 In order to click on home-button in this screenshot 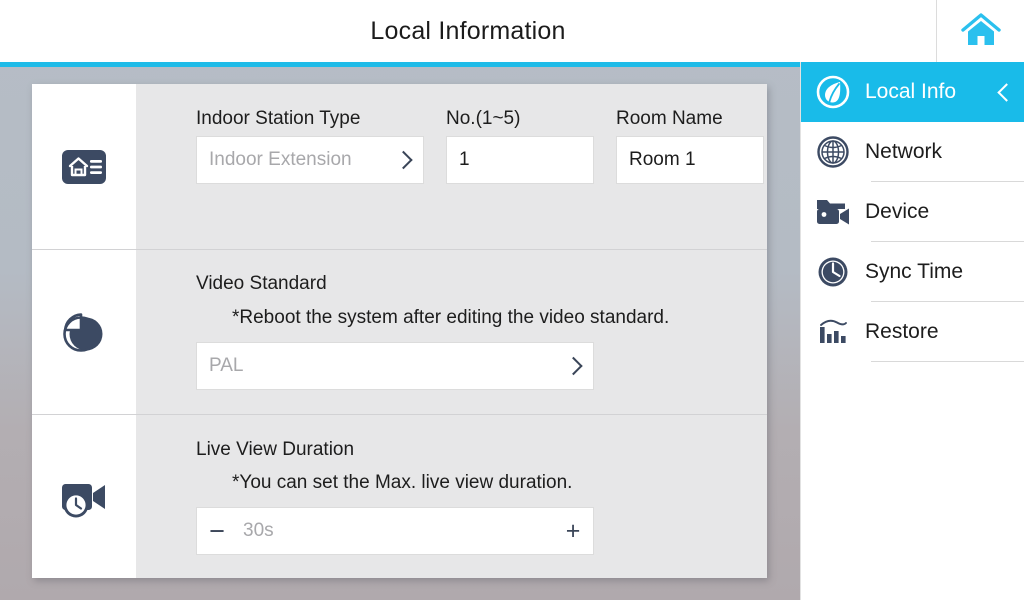, I will do `click(980, 31)`.